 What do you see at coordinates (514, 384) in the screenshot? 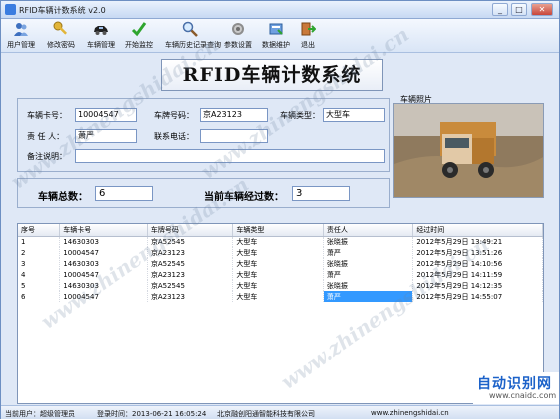
I see `logo-title: 自动识别网` at bounding box center [514, 384].